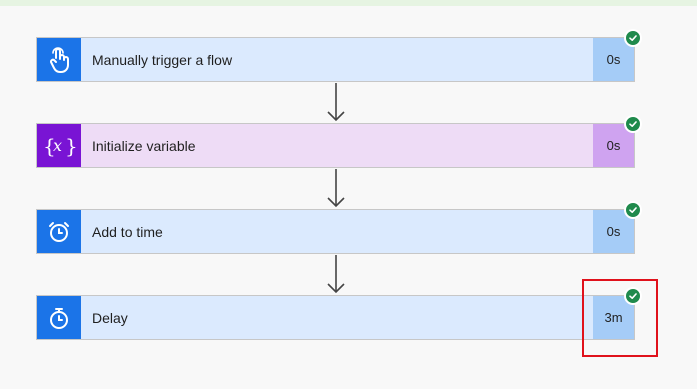  I want to click on step-title: Initialize variable, so click(144, 145).